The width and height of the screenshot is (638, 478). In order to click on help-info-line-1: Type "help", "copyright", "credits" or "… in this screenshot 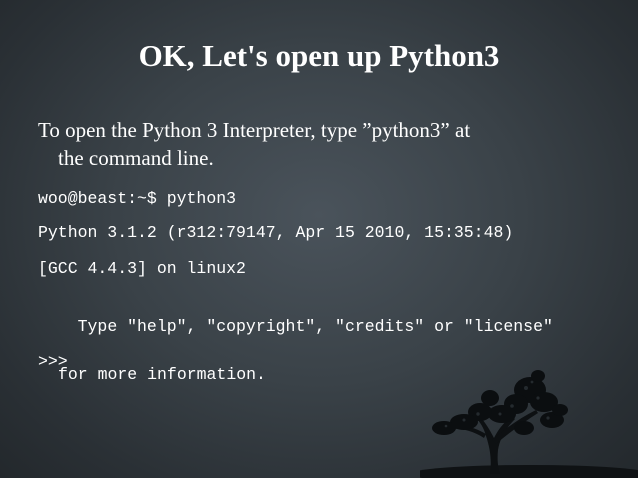, I will do `click(315, 326)`.